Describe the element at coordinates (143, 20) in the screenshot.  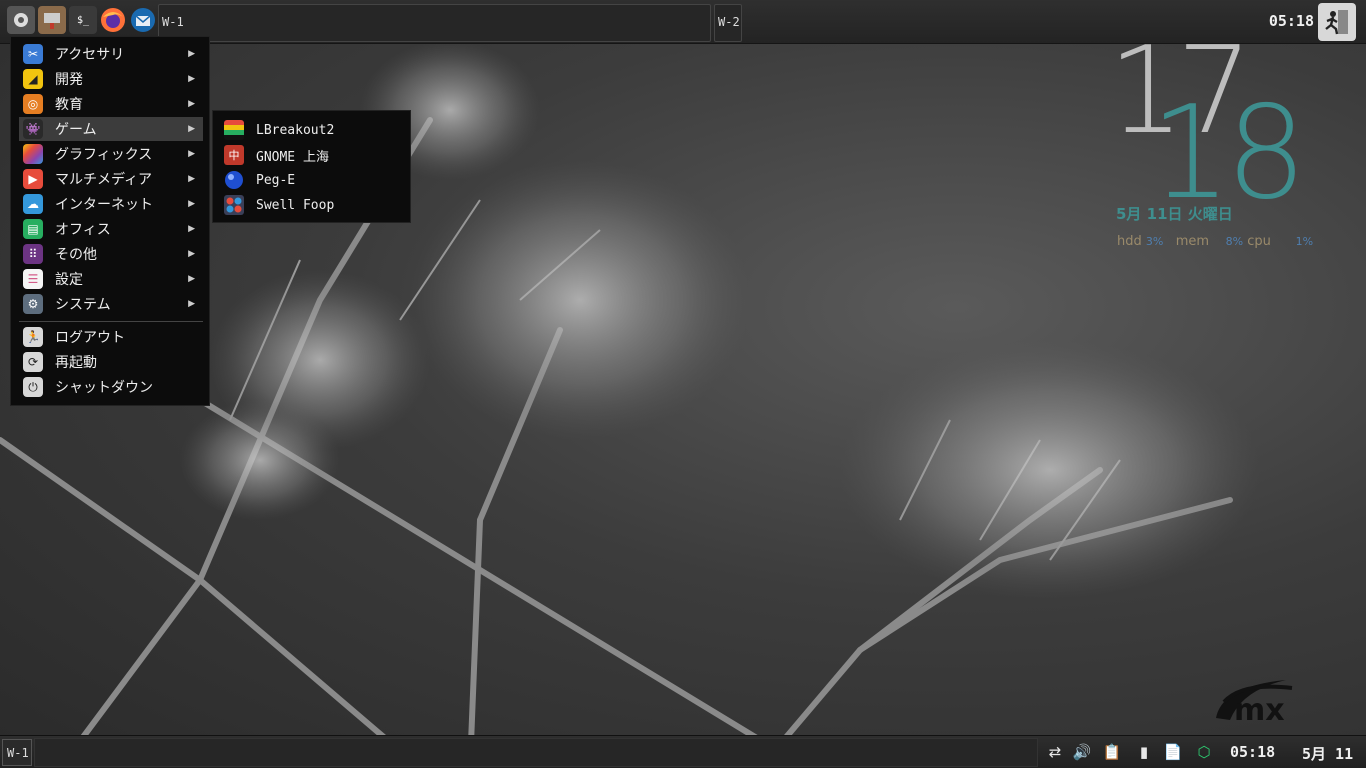
I see `thunderbird-icon` at that location.